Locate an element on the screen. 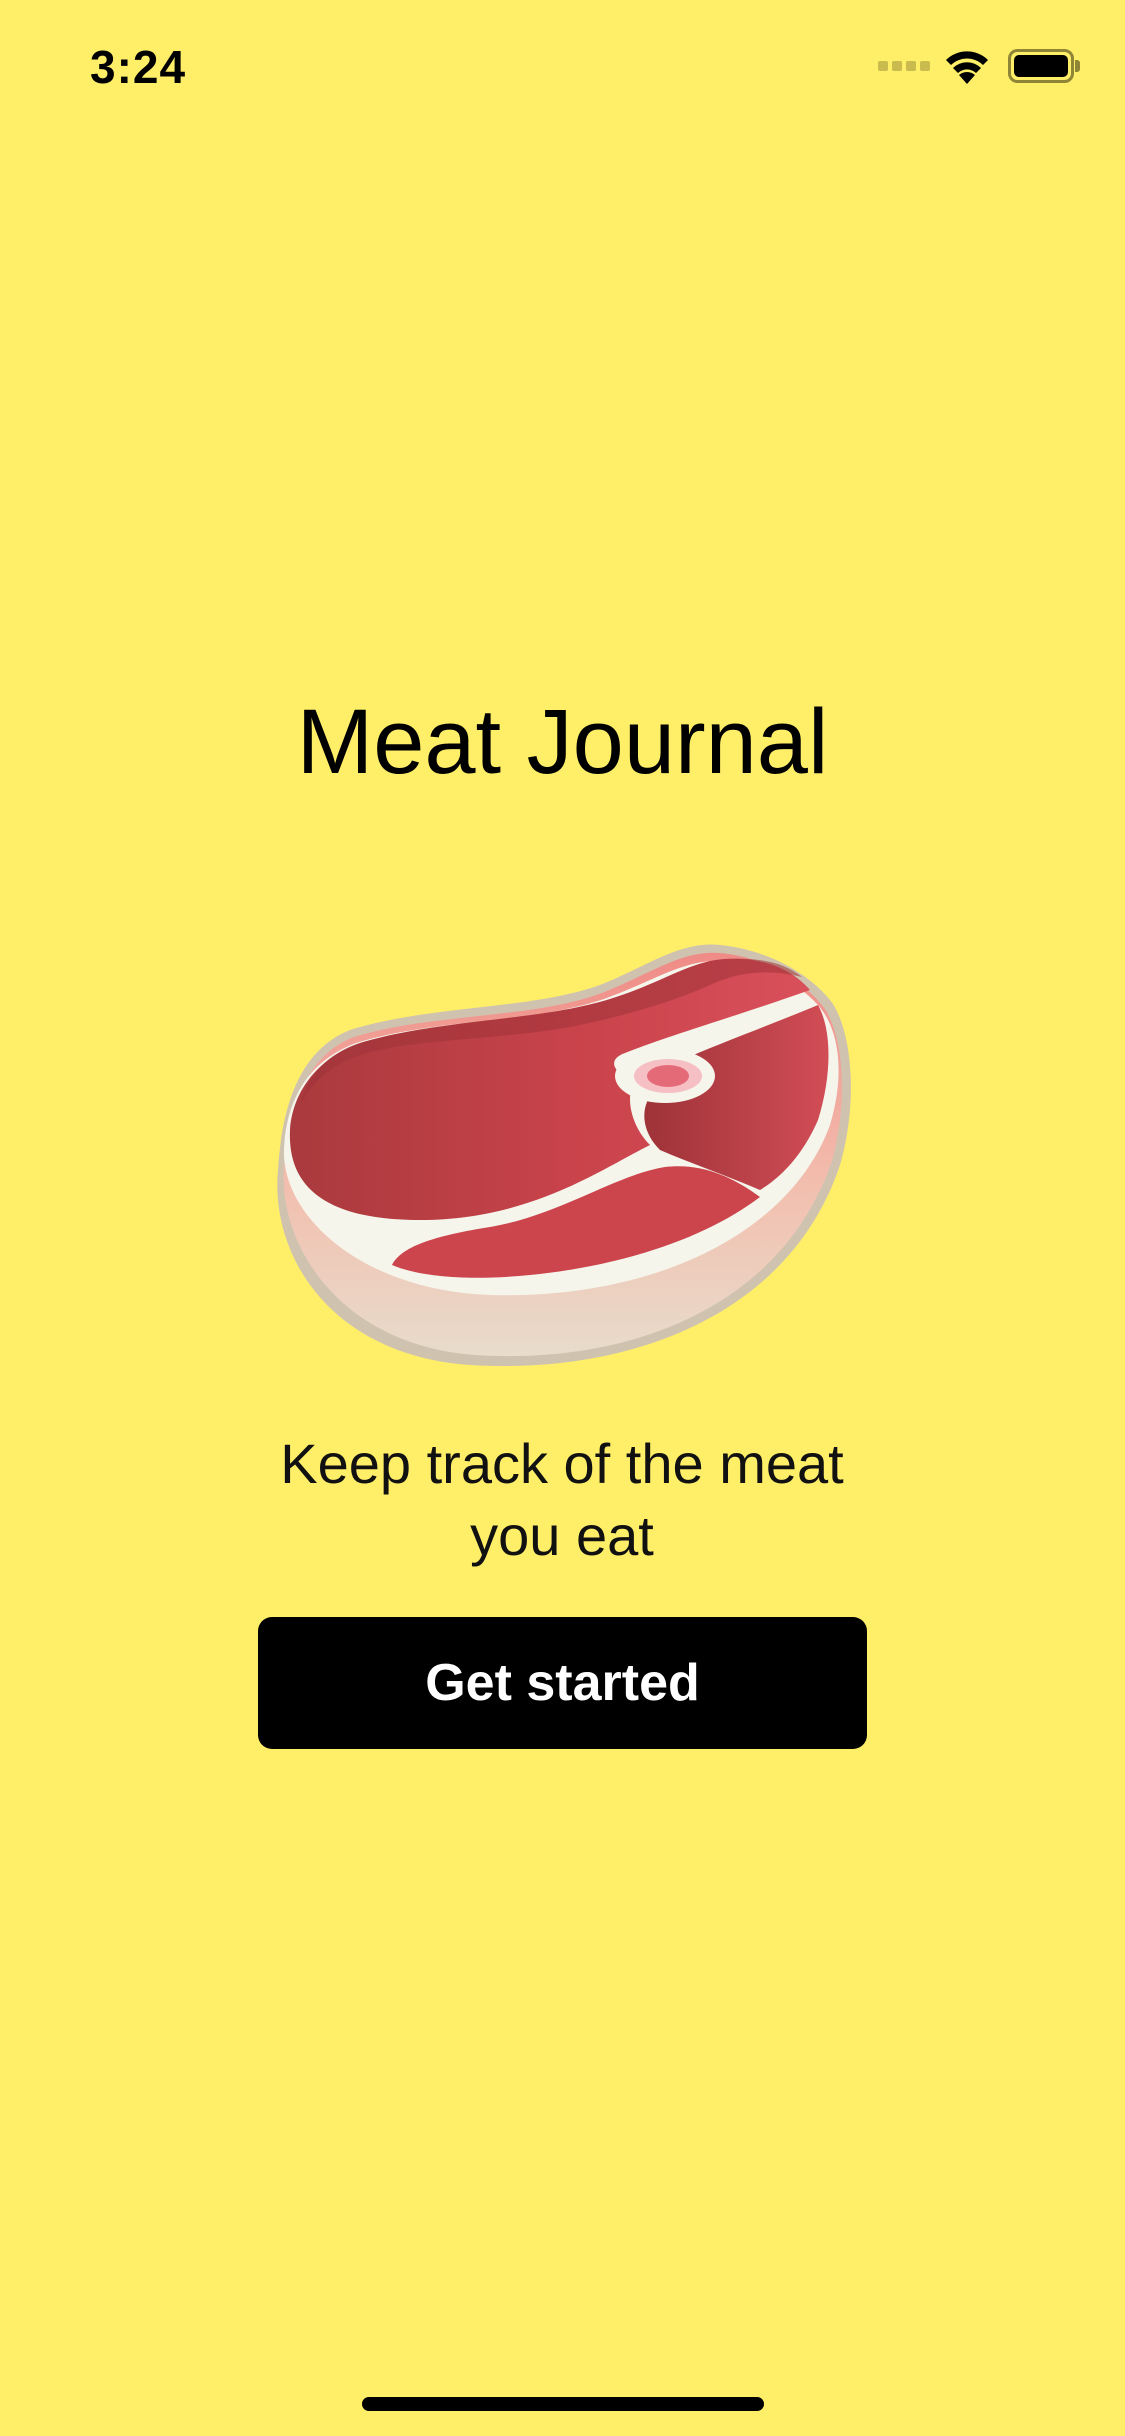  steak-icon is located at coordinates (564, 1155).